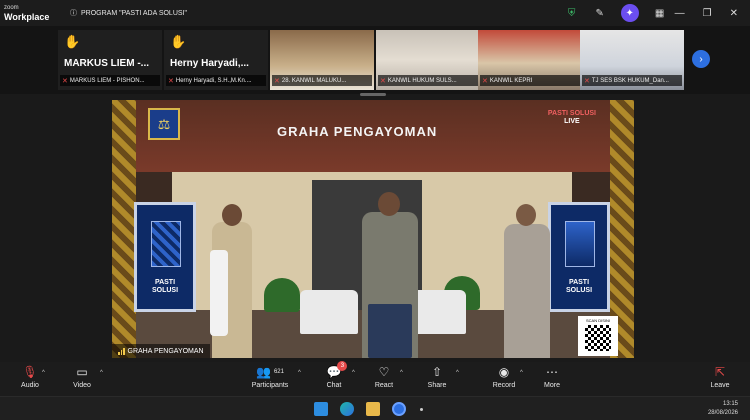 This screenshot has width=750, height=420. Describe the element at coordinates (530, 80) in the screenshot. I see `participant-label: ✕ KANWIL KEPRI` at that location.